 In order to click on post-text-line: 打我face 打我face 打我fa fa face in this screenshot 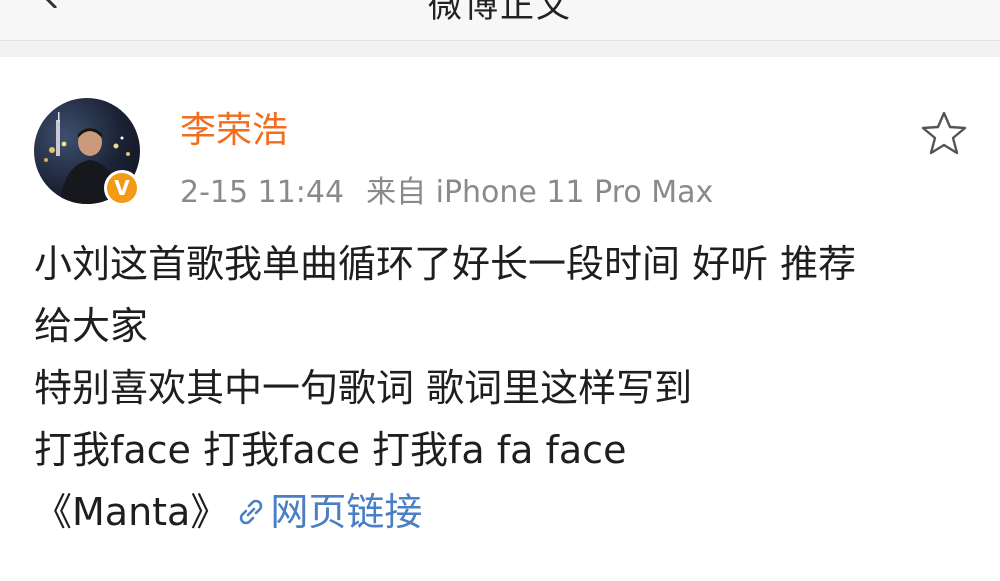, I will do `click(330, 450)`.